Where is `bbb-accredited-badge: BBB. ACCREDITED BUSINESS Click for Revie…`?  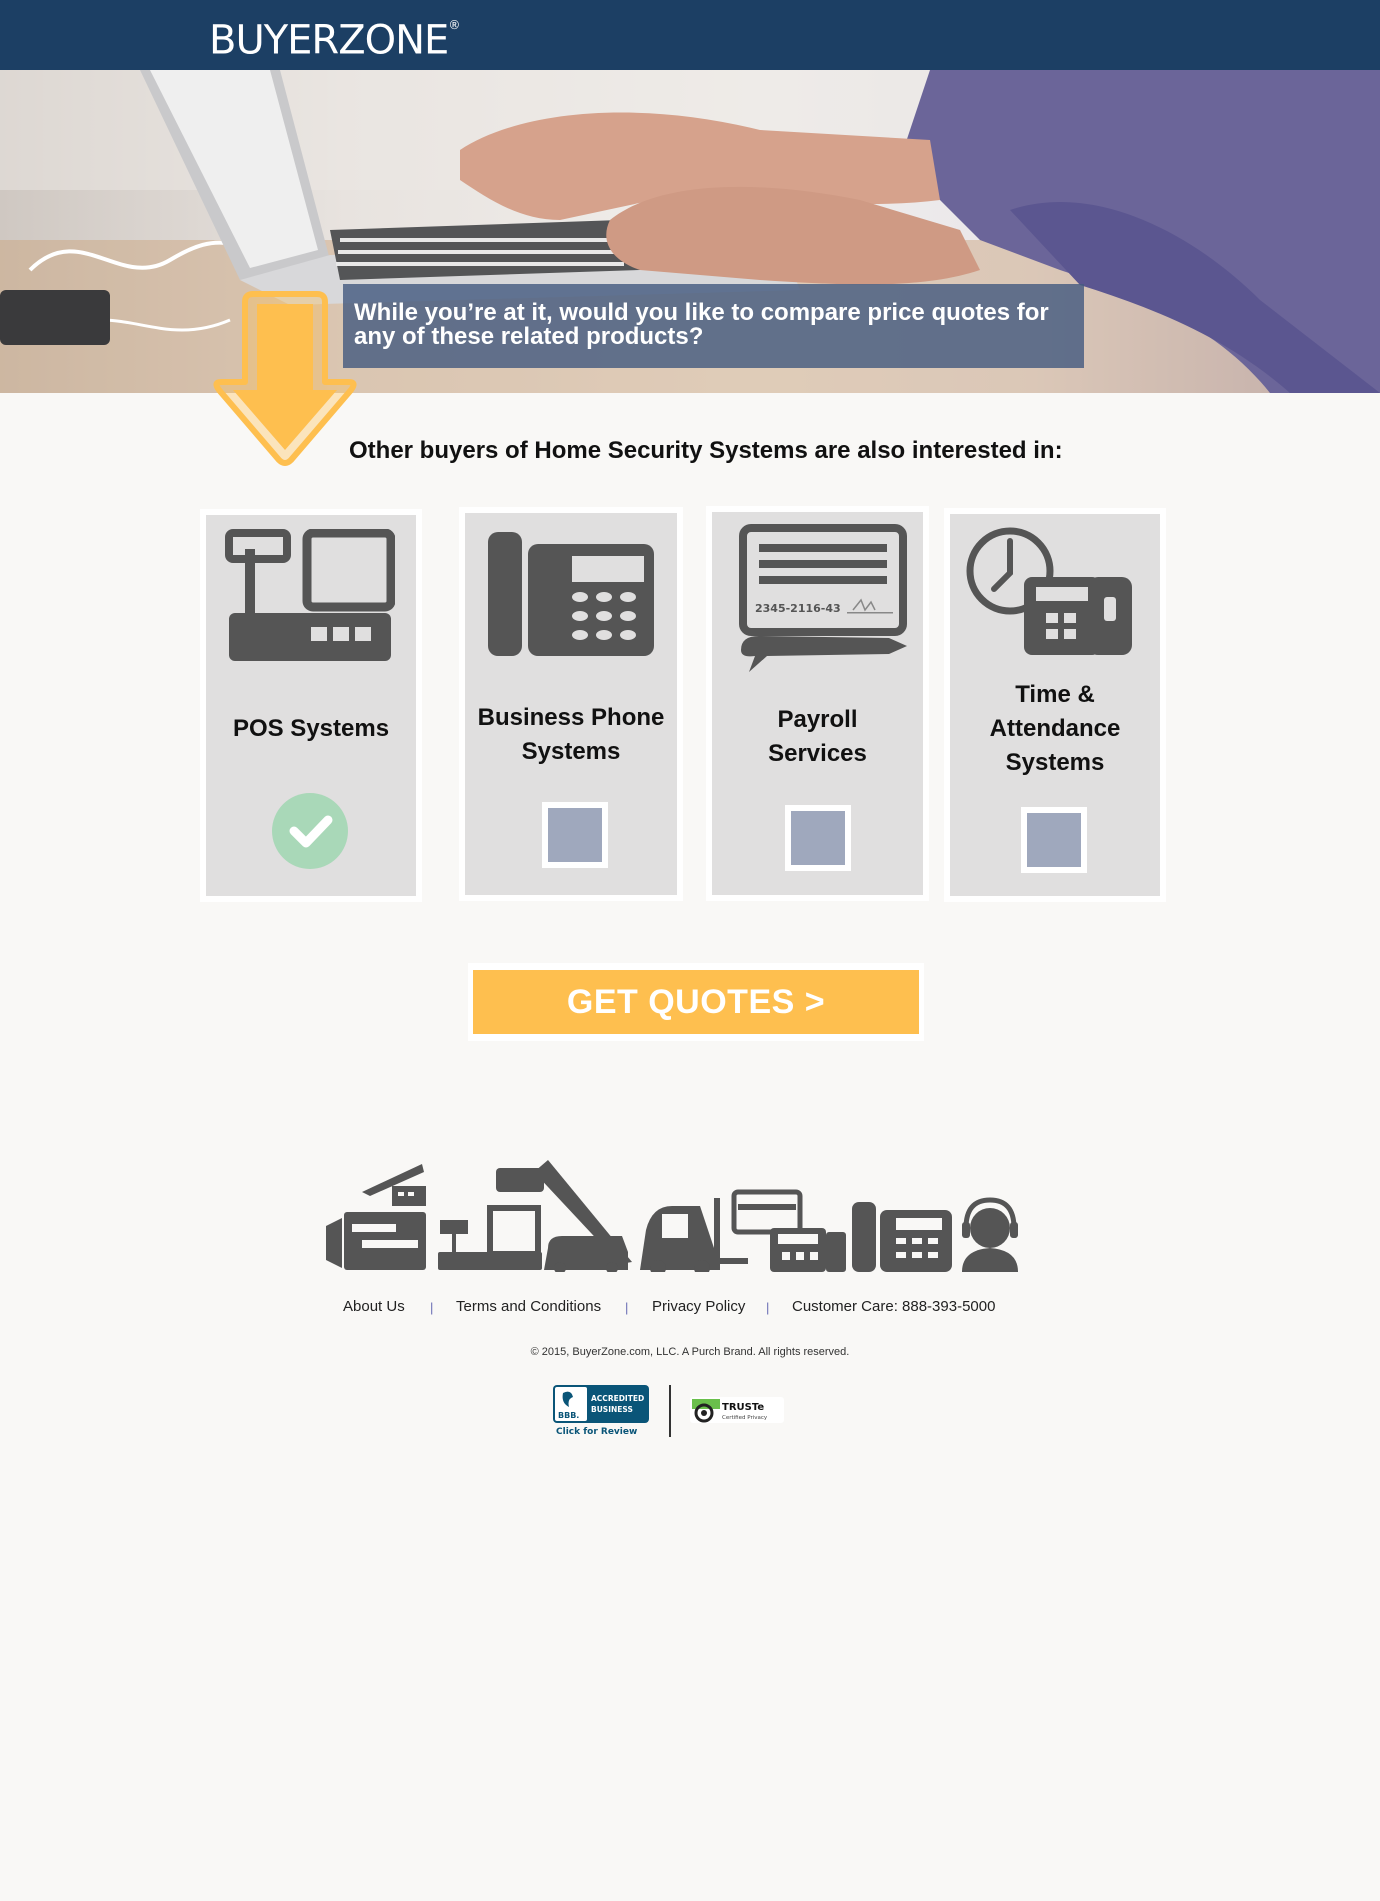 bbb-accredited-badge: BBB. ACCREDITED BUSINESS Click for Revie… is located at coordinates (601, 1411).